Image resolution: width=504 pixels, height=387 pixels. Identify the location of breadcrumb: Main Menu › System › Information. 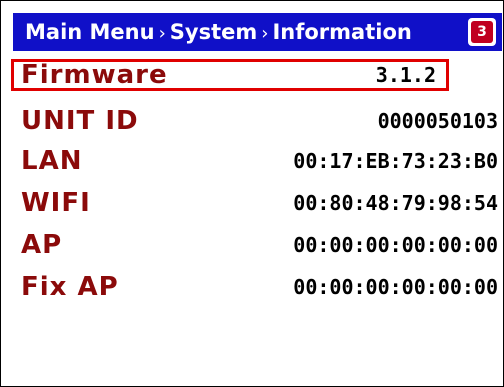
(218, 32).